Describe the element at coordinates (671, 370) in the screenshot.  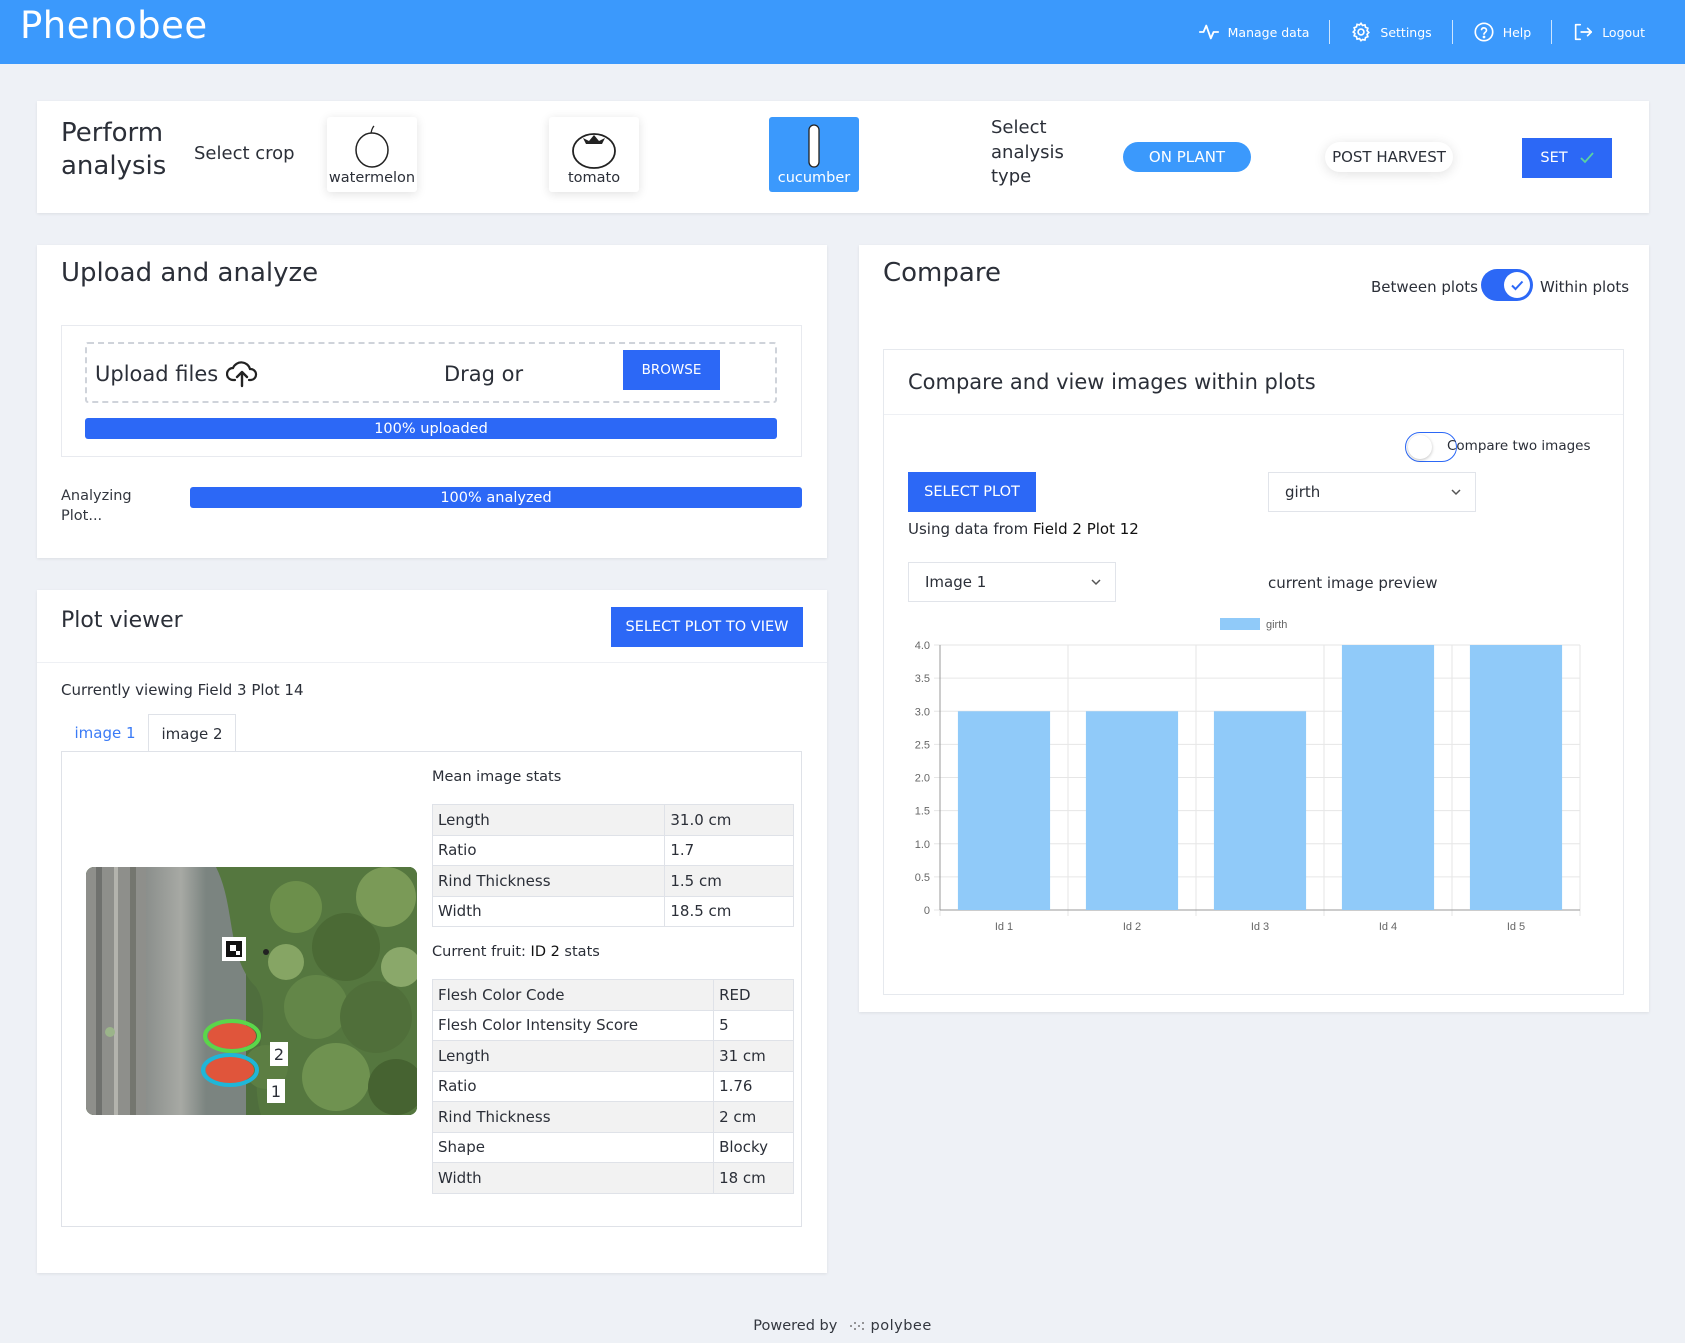
I see `browse-button: BROWSE` at that location.